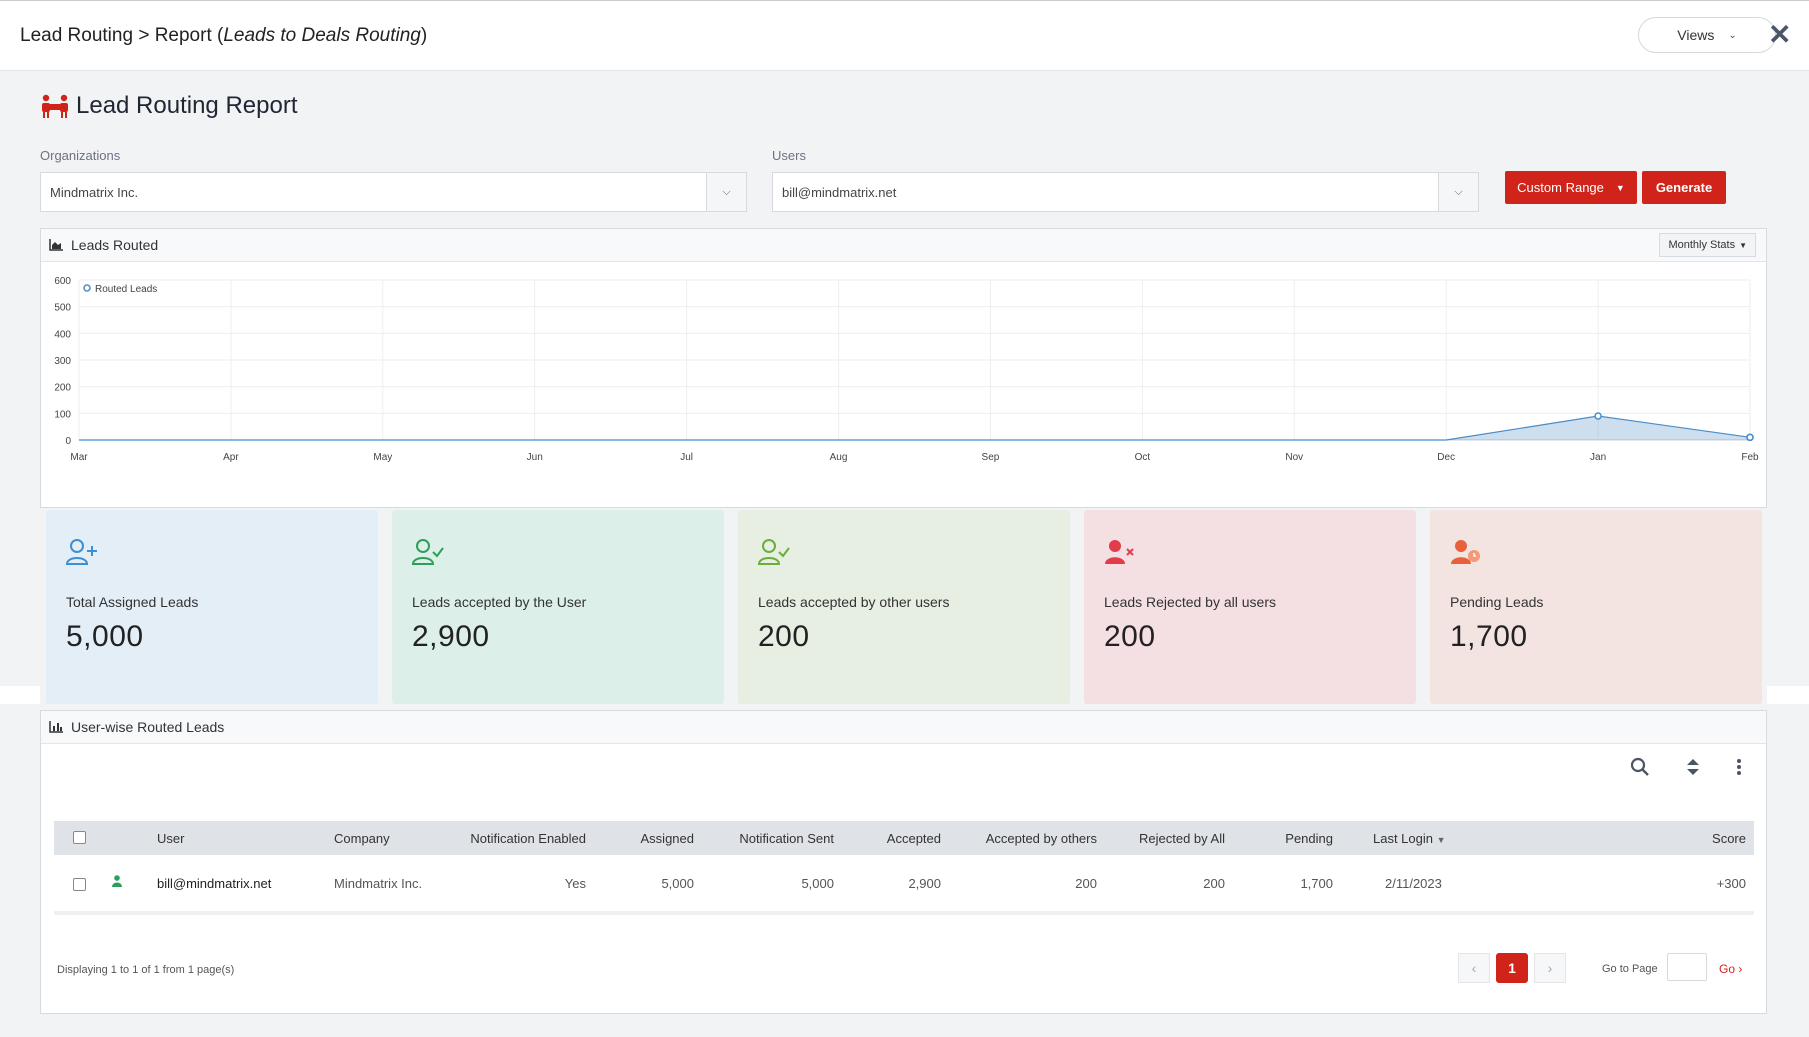 The height and width of the screenshot is (1037, 1809). Describe the element at coordinates (1288, 838) in the screenshot. I see `column-header-pending: Pending` at that location.